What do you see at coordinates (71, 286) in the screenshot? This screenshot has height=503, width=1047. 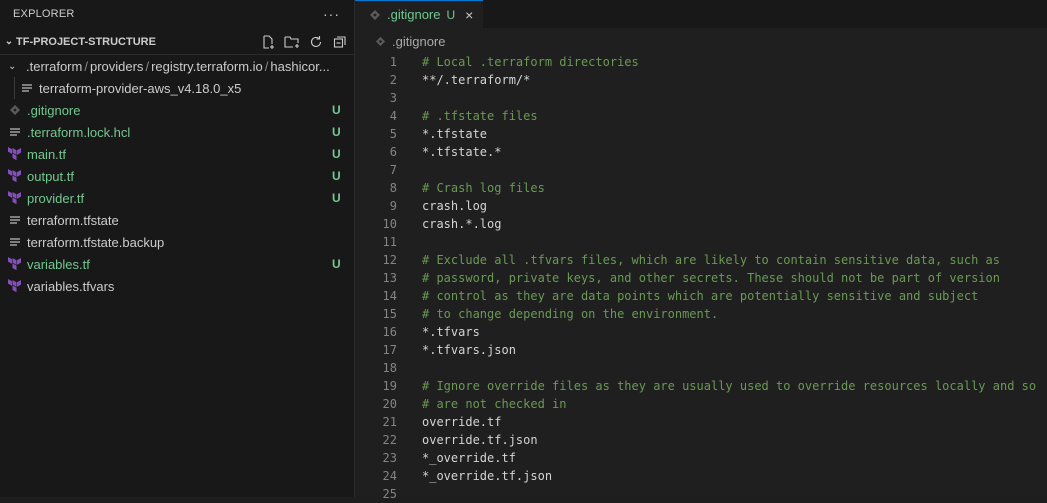 I see `file-label: variables.tfvars` at bounding box center [71, 286].